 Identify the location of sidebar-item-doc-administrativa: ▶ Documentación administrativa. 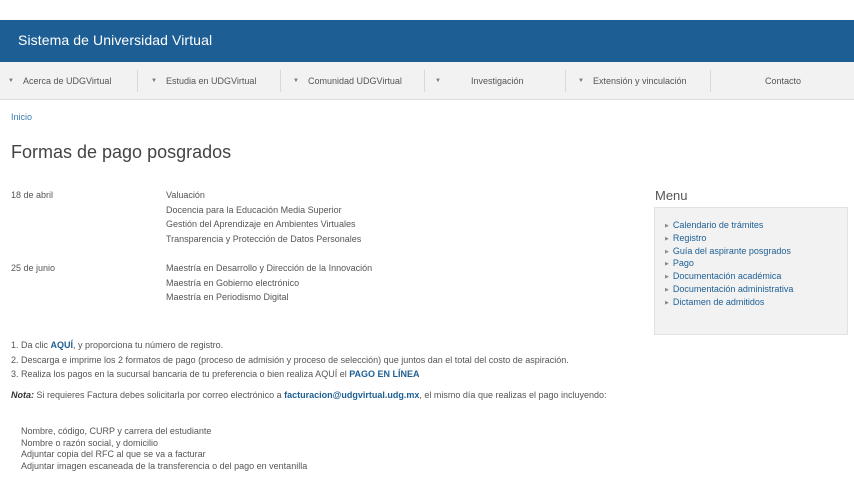
(729, 290).